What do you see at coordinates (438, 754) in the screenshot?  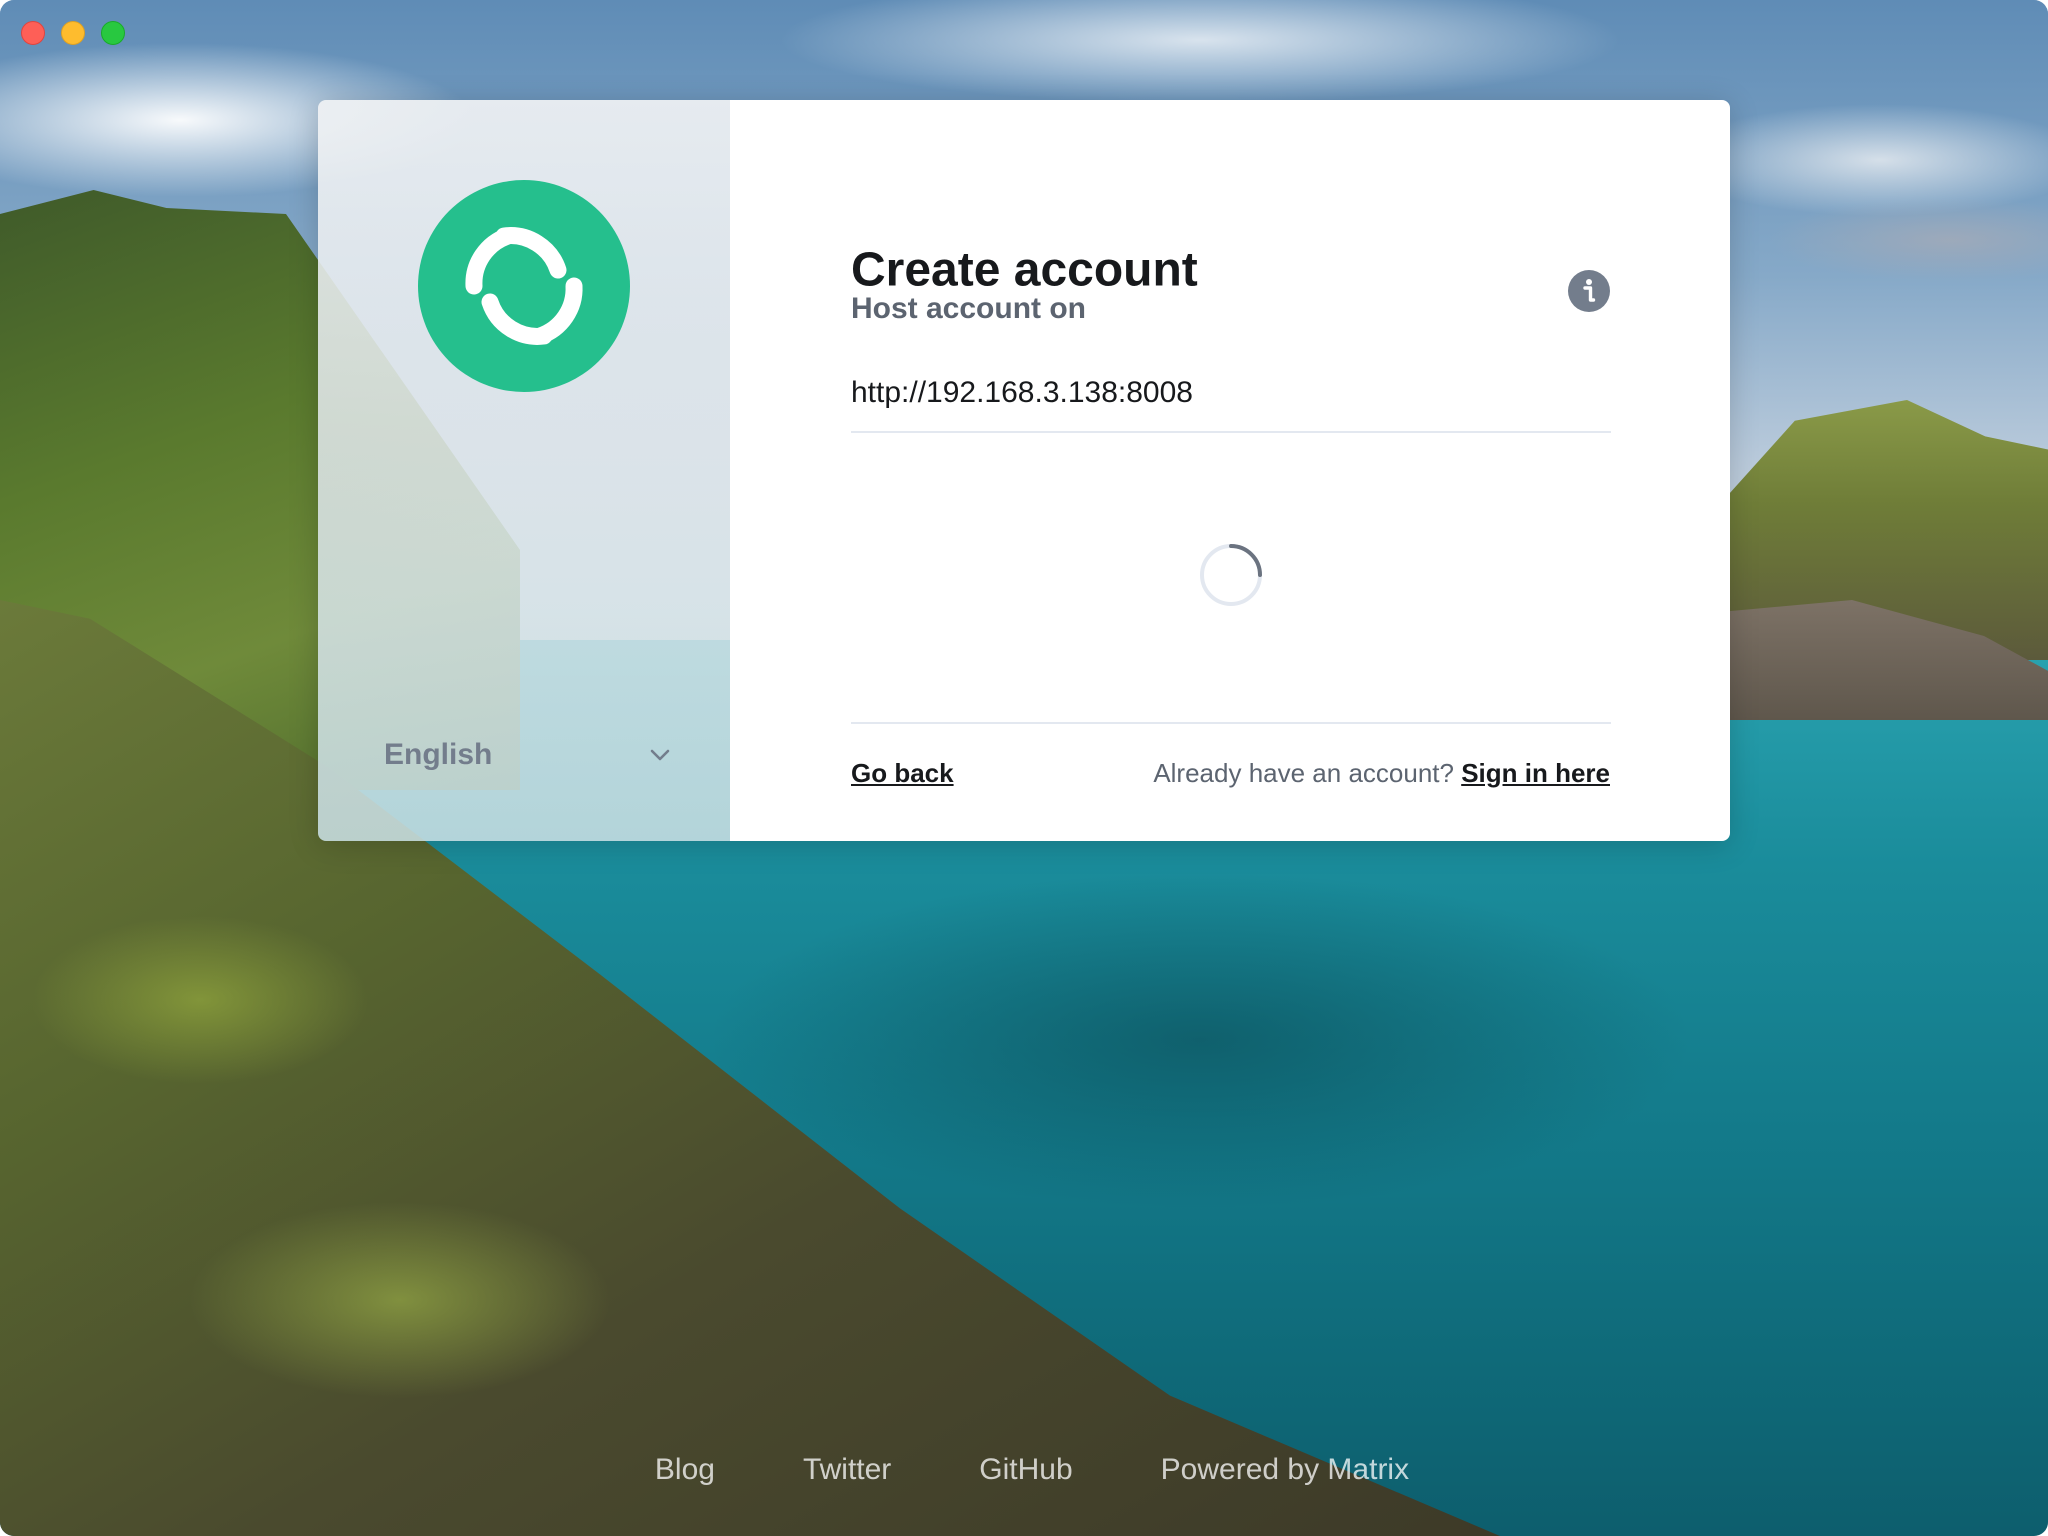 I see `language-label: English` at bounding box center [438, 754].